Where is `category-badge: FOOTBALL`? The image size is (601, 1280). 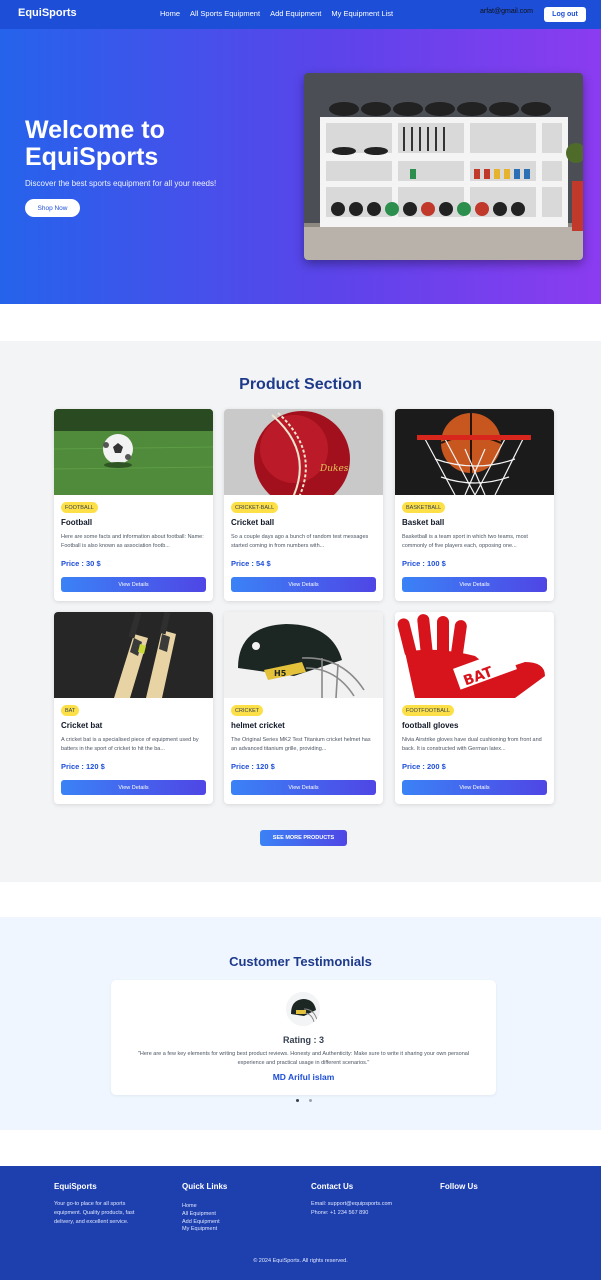
category-badge: FOOTBALL is located at coordinates (79, 507).